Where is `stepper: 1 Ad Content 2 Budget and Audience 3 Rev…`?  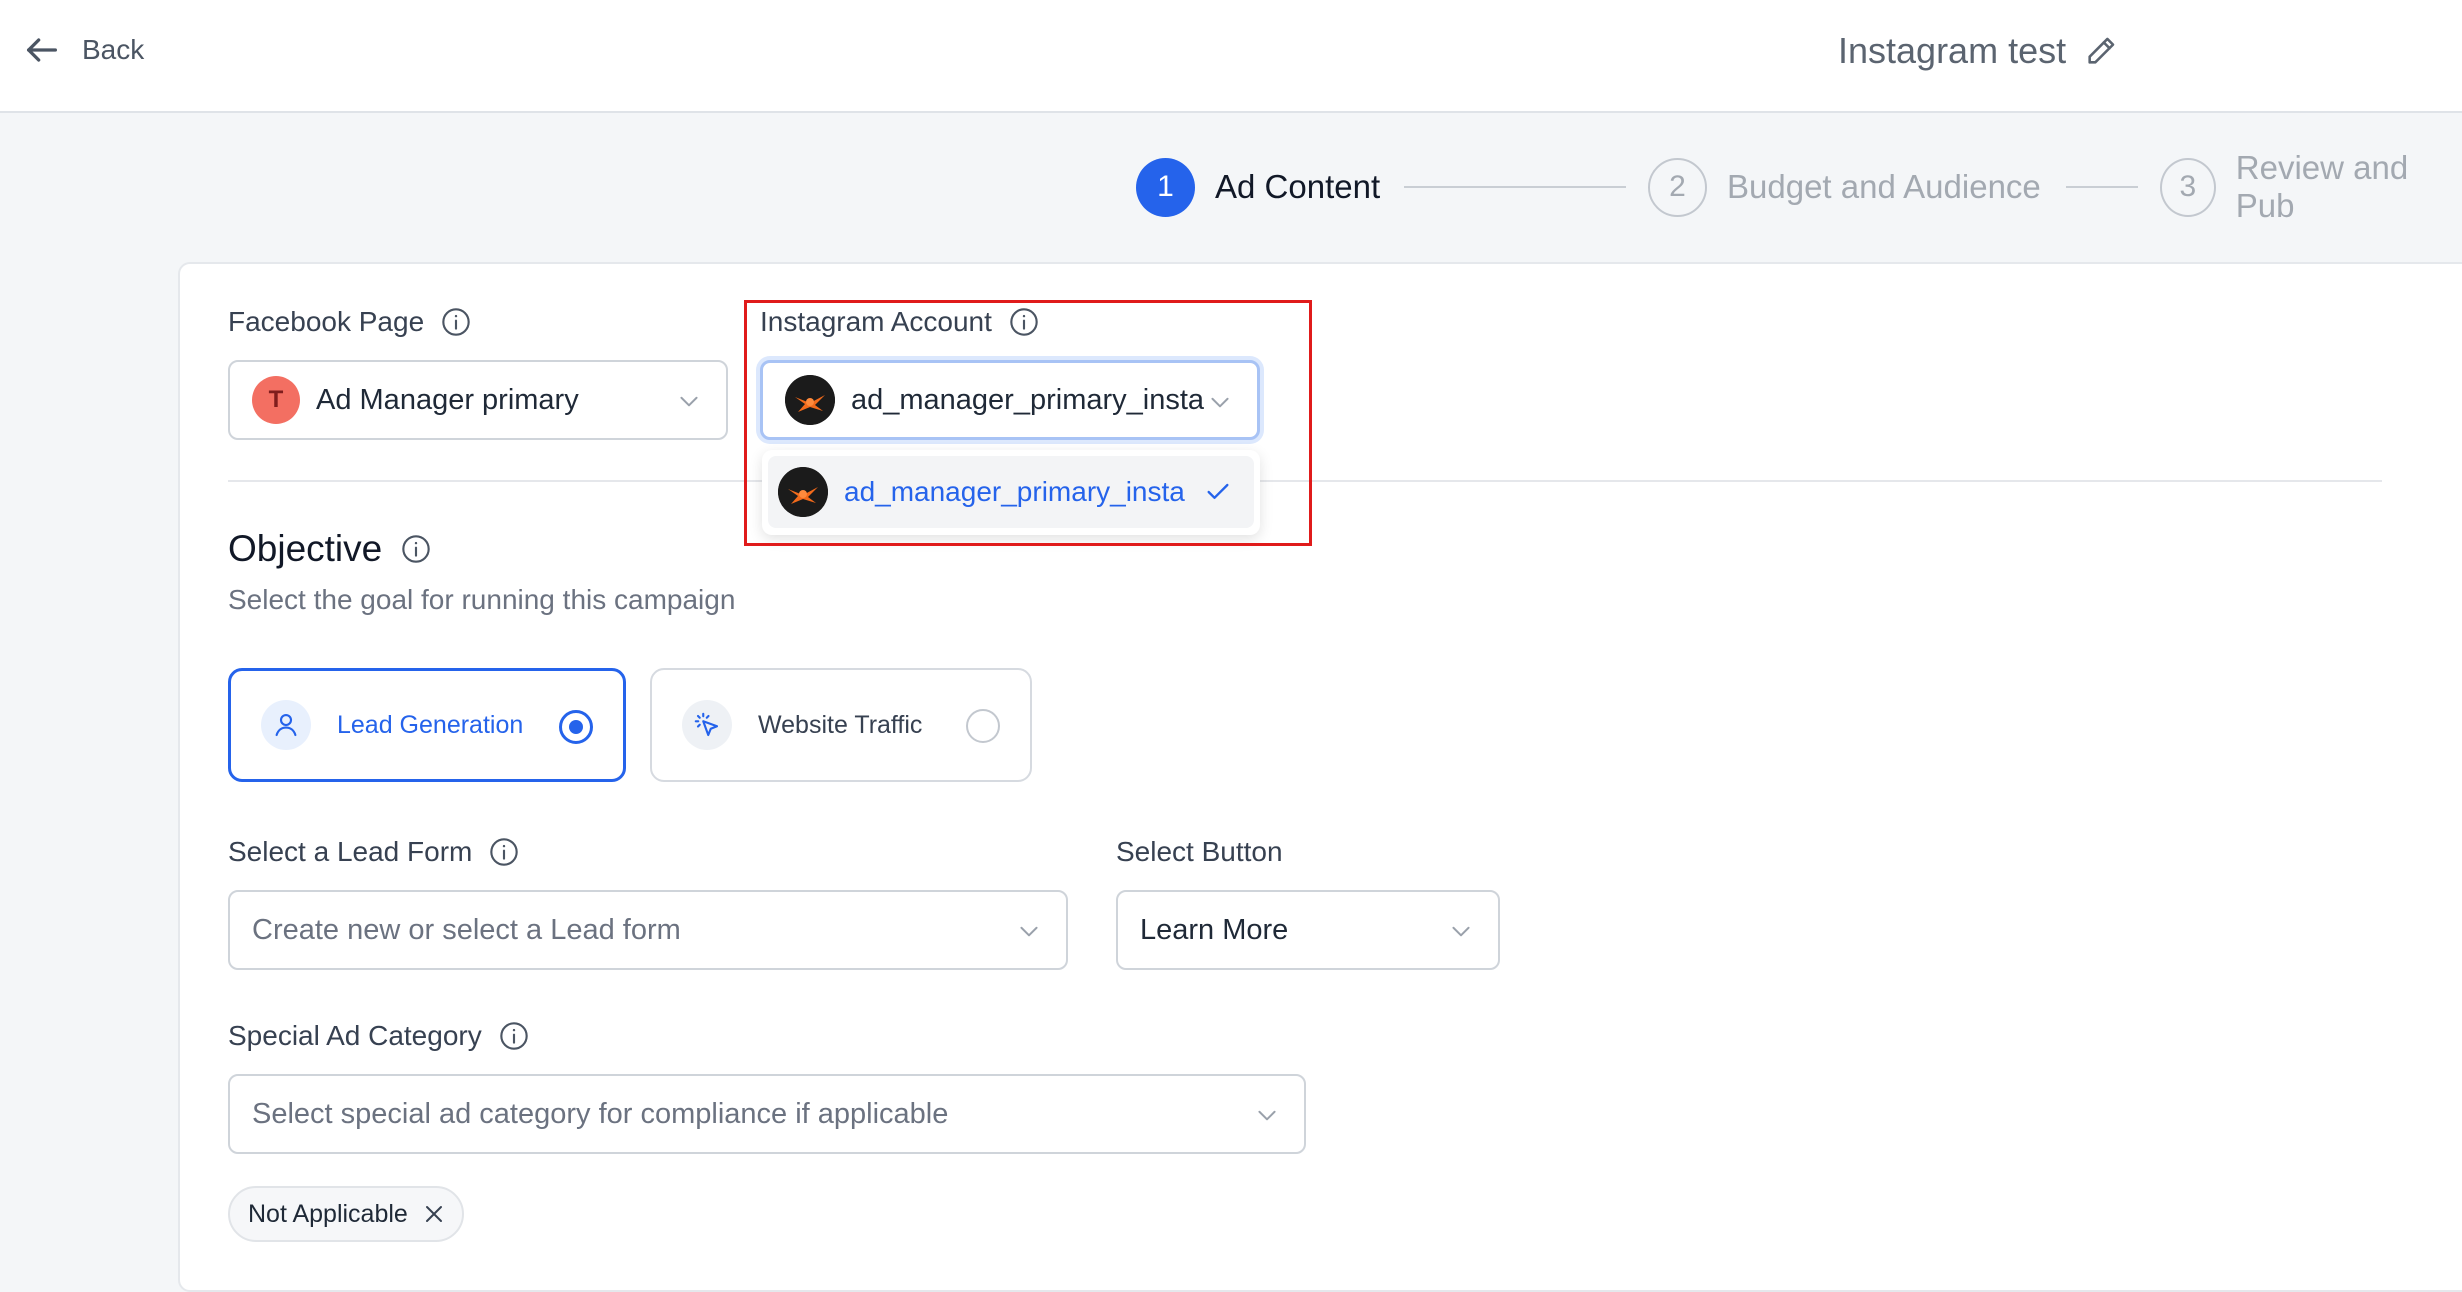
stepper: 1 Ad Content 2 Budget and Audience 3 Rev… is located at coordinates (1231, 186).